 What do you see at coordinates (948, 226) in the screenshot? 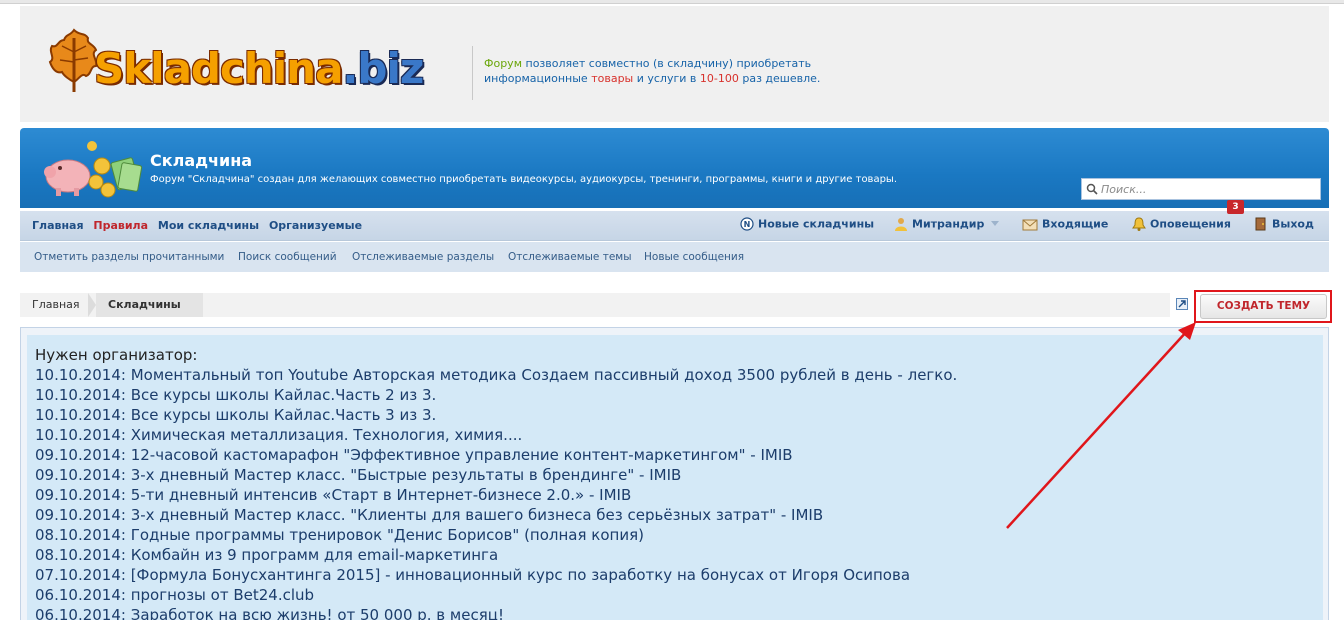
I see `nav-user-menu: Митрандир` at bounding box center [948, 226].